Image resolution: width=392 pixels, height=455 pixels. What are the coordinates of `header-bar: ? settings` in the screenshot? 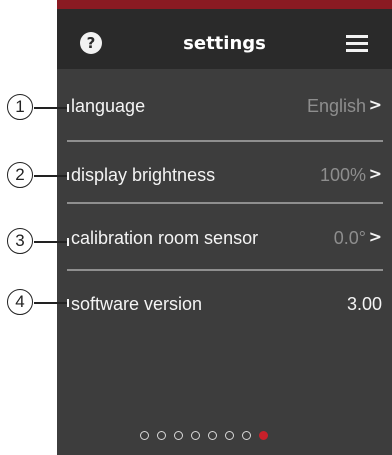 It's located at (224, 39).